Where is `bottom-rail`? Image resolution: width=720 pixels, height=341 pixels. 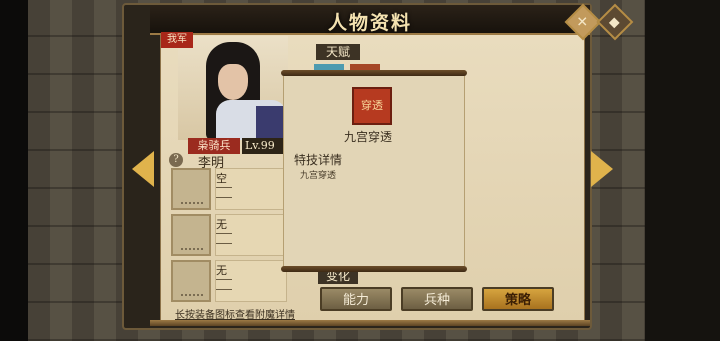
bottom-rail is located at coordinates (370, 323).